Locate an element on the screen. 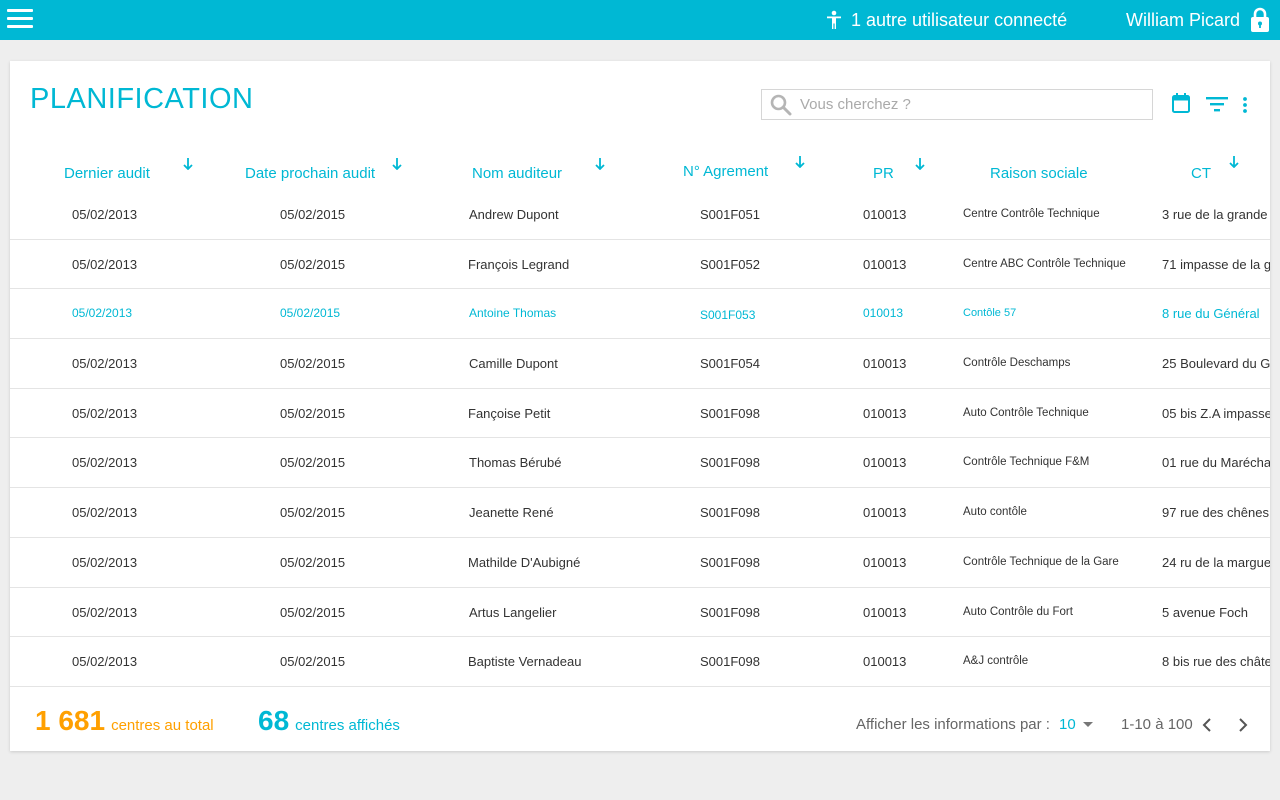 This screenshot has height=800, width=1280. cell-ct: 71 impasse de la g is located at coordinates (1216, 264).